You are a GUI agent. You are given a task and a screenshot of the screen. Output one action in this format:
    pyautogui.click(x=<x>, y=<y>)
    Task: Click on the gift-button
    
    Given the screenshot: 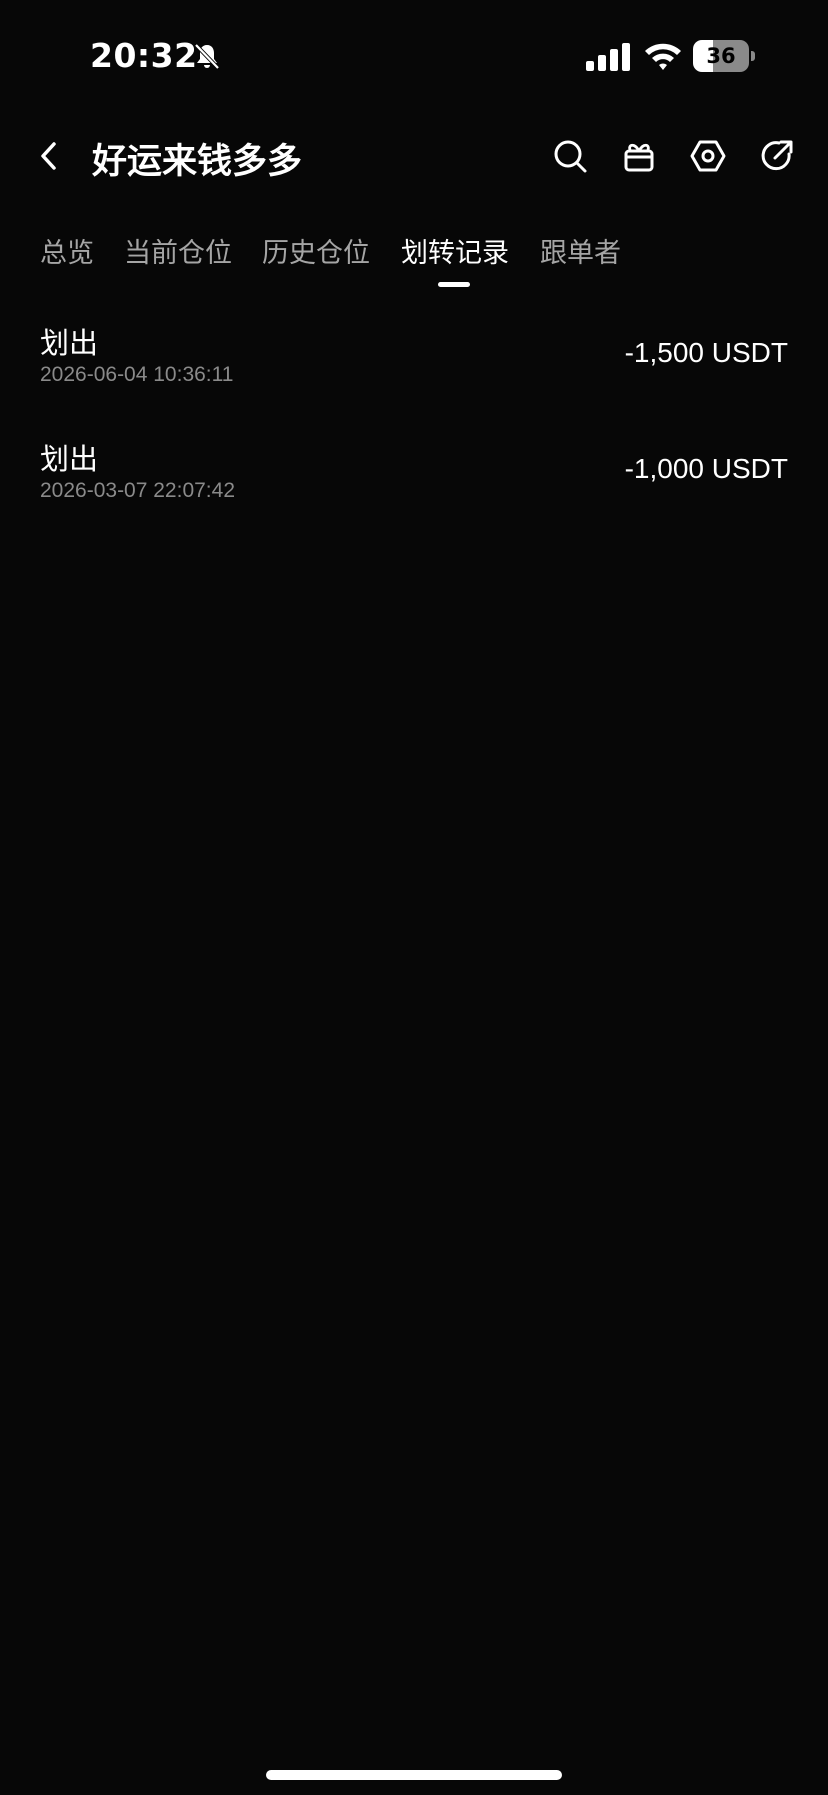 What is the action you would take?
    pyautogui.click(x=639, y=156)
    